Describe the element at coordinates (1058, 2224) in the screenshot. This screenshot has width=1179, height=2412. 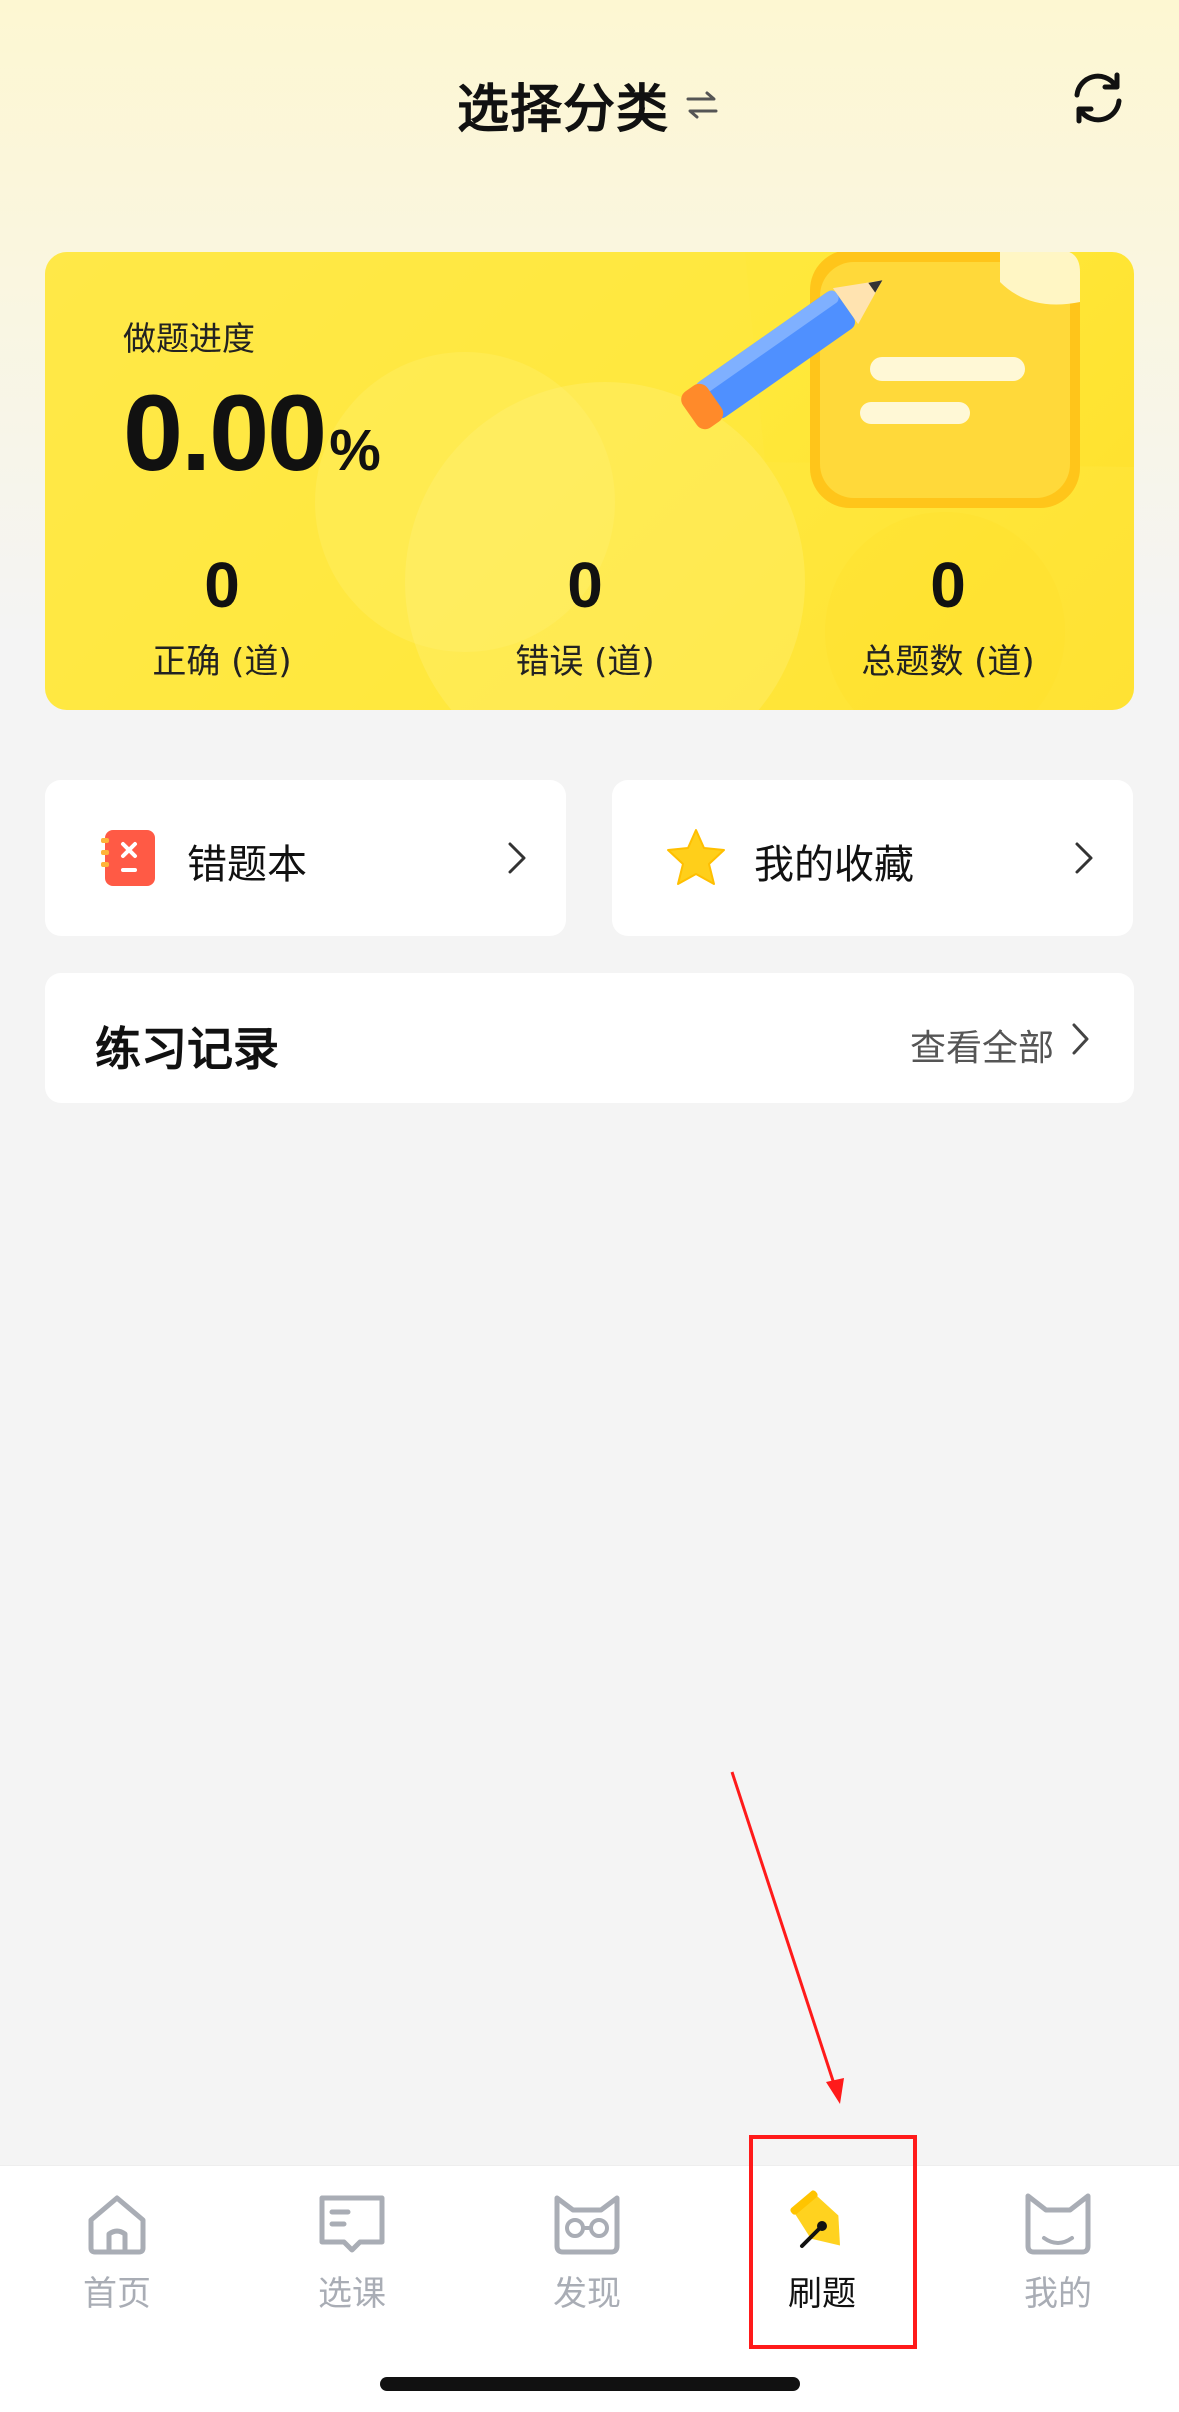
I see `cat-profile-icon` at that location.